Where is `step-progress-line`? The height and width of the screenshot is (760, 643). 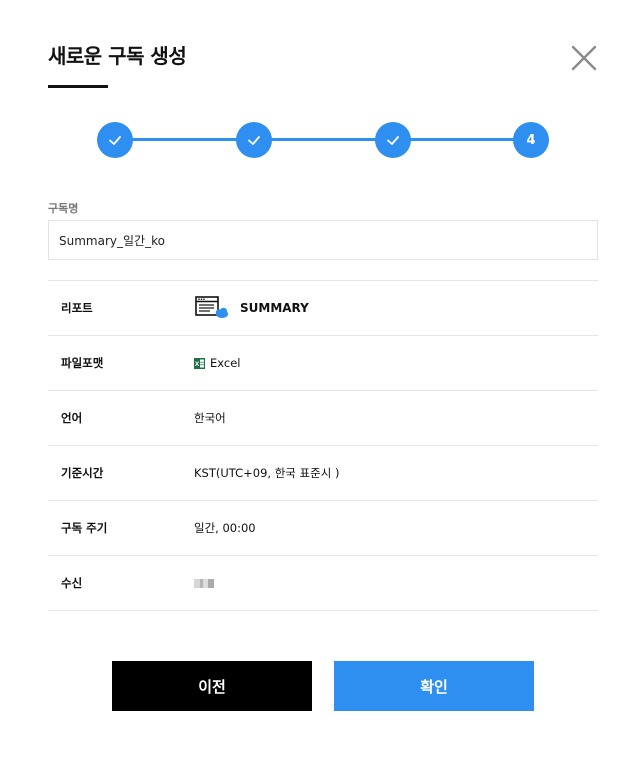 step-progress-line is located at coordinates (323, 139).